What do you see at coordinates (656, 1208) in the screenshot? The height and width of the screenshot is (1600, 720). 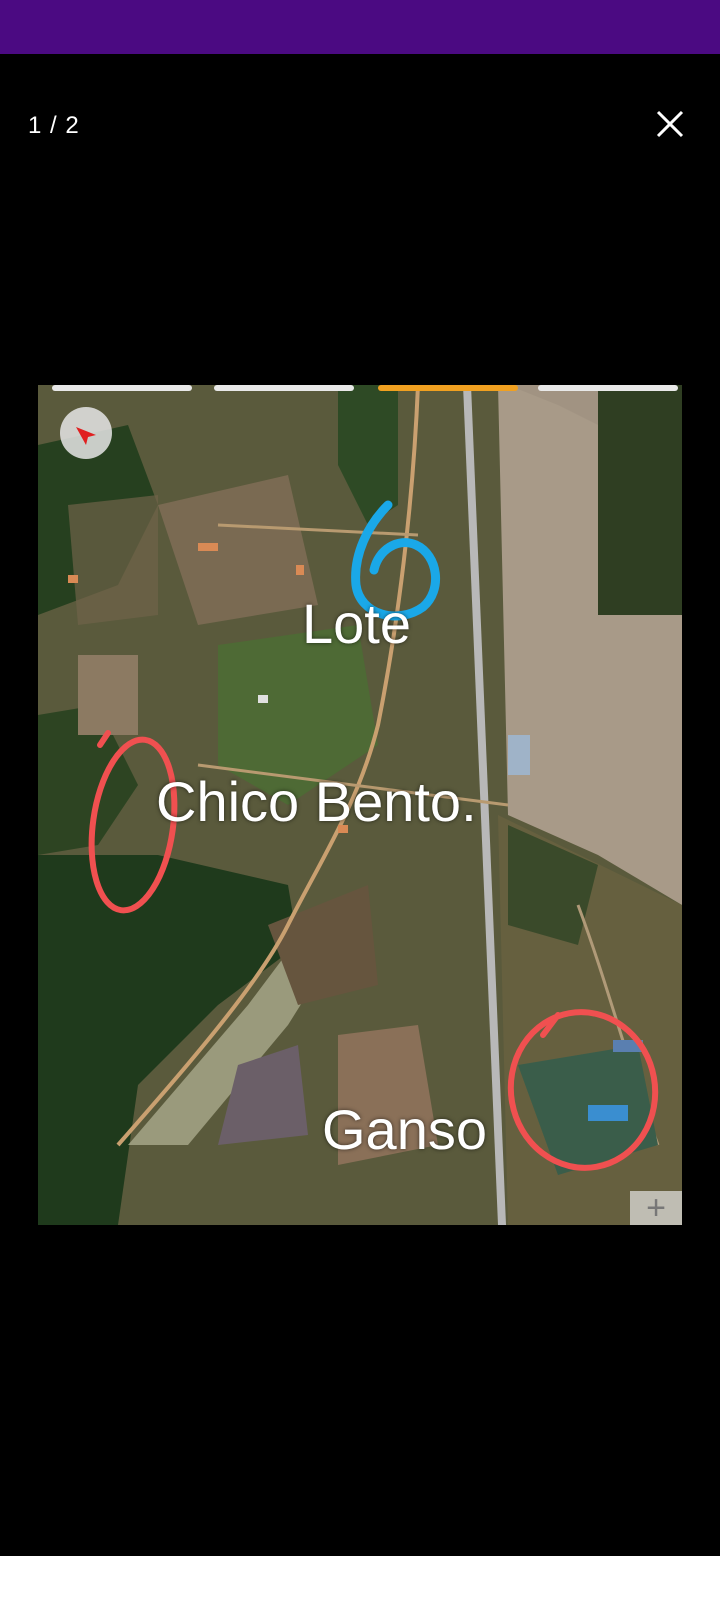 I see `zoom-in-icon: +` at bounding box center [656, 1208].